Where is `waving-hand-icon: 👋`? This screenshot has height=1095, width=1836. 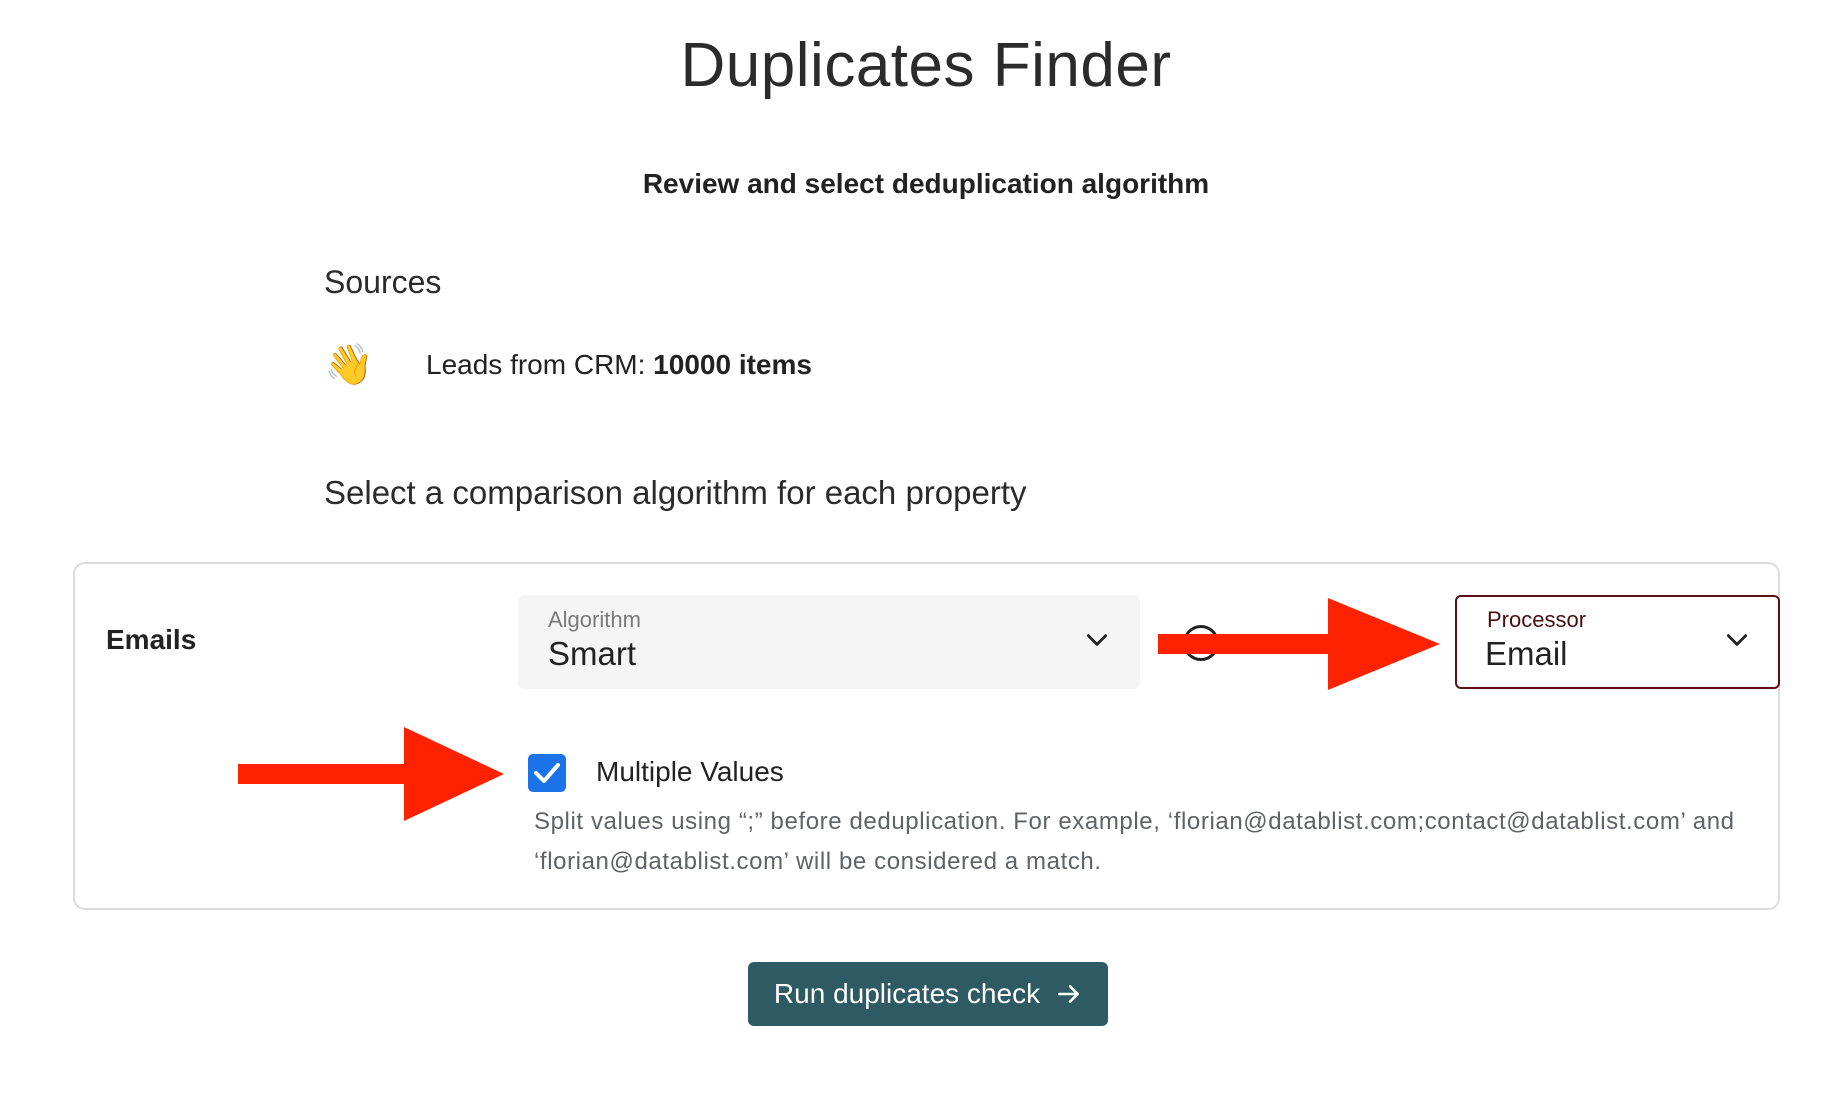
waving-hand-icon: 👋 is located at coordinates (349, 365).